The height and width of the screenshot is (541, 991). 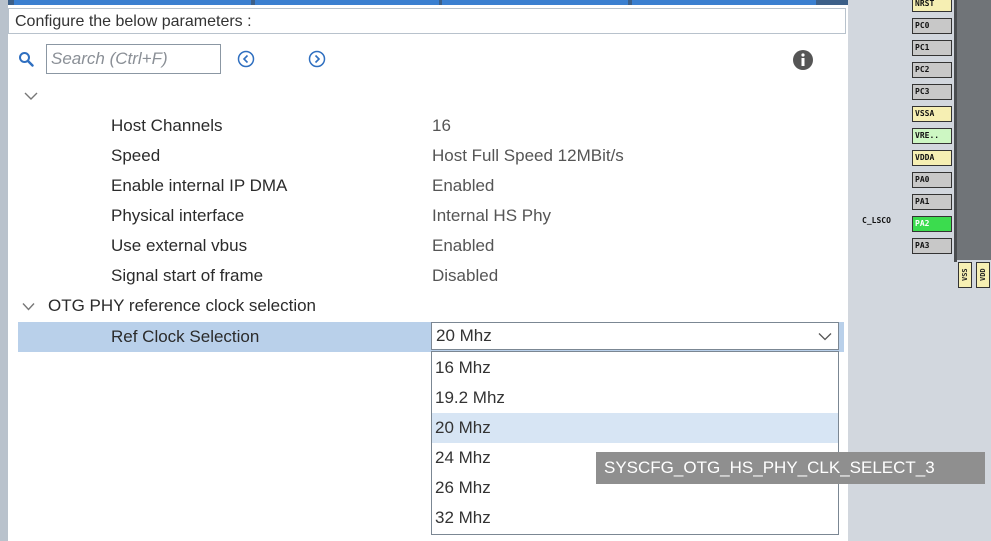 I want to click on pin-pa3: PA3, so click(x=932, y=246).